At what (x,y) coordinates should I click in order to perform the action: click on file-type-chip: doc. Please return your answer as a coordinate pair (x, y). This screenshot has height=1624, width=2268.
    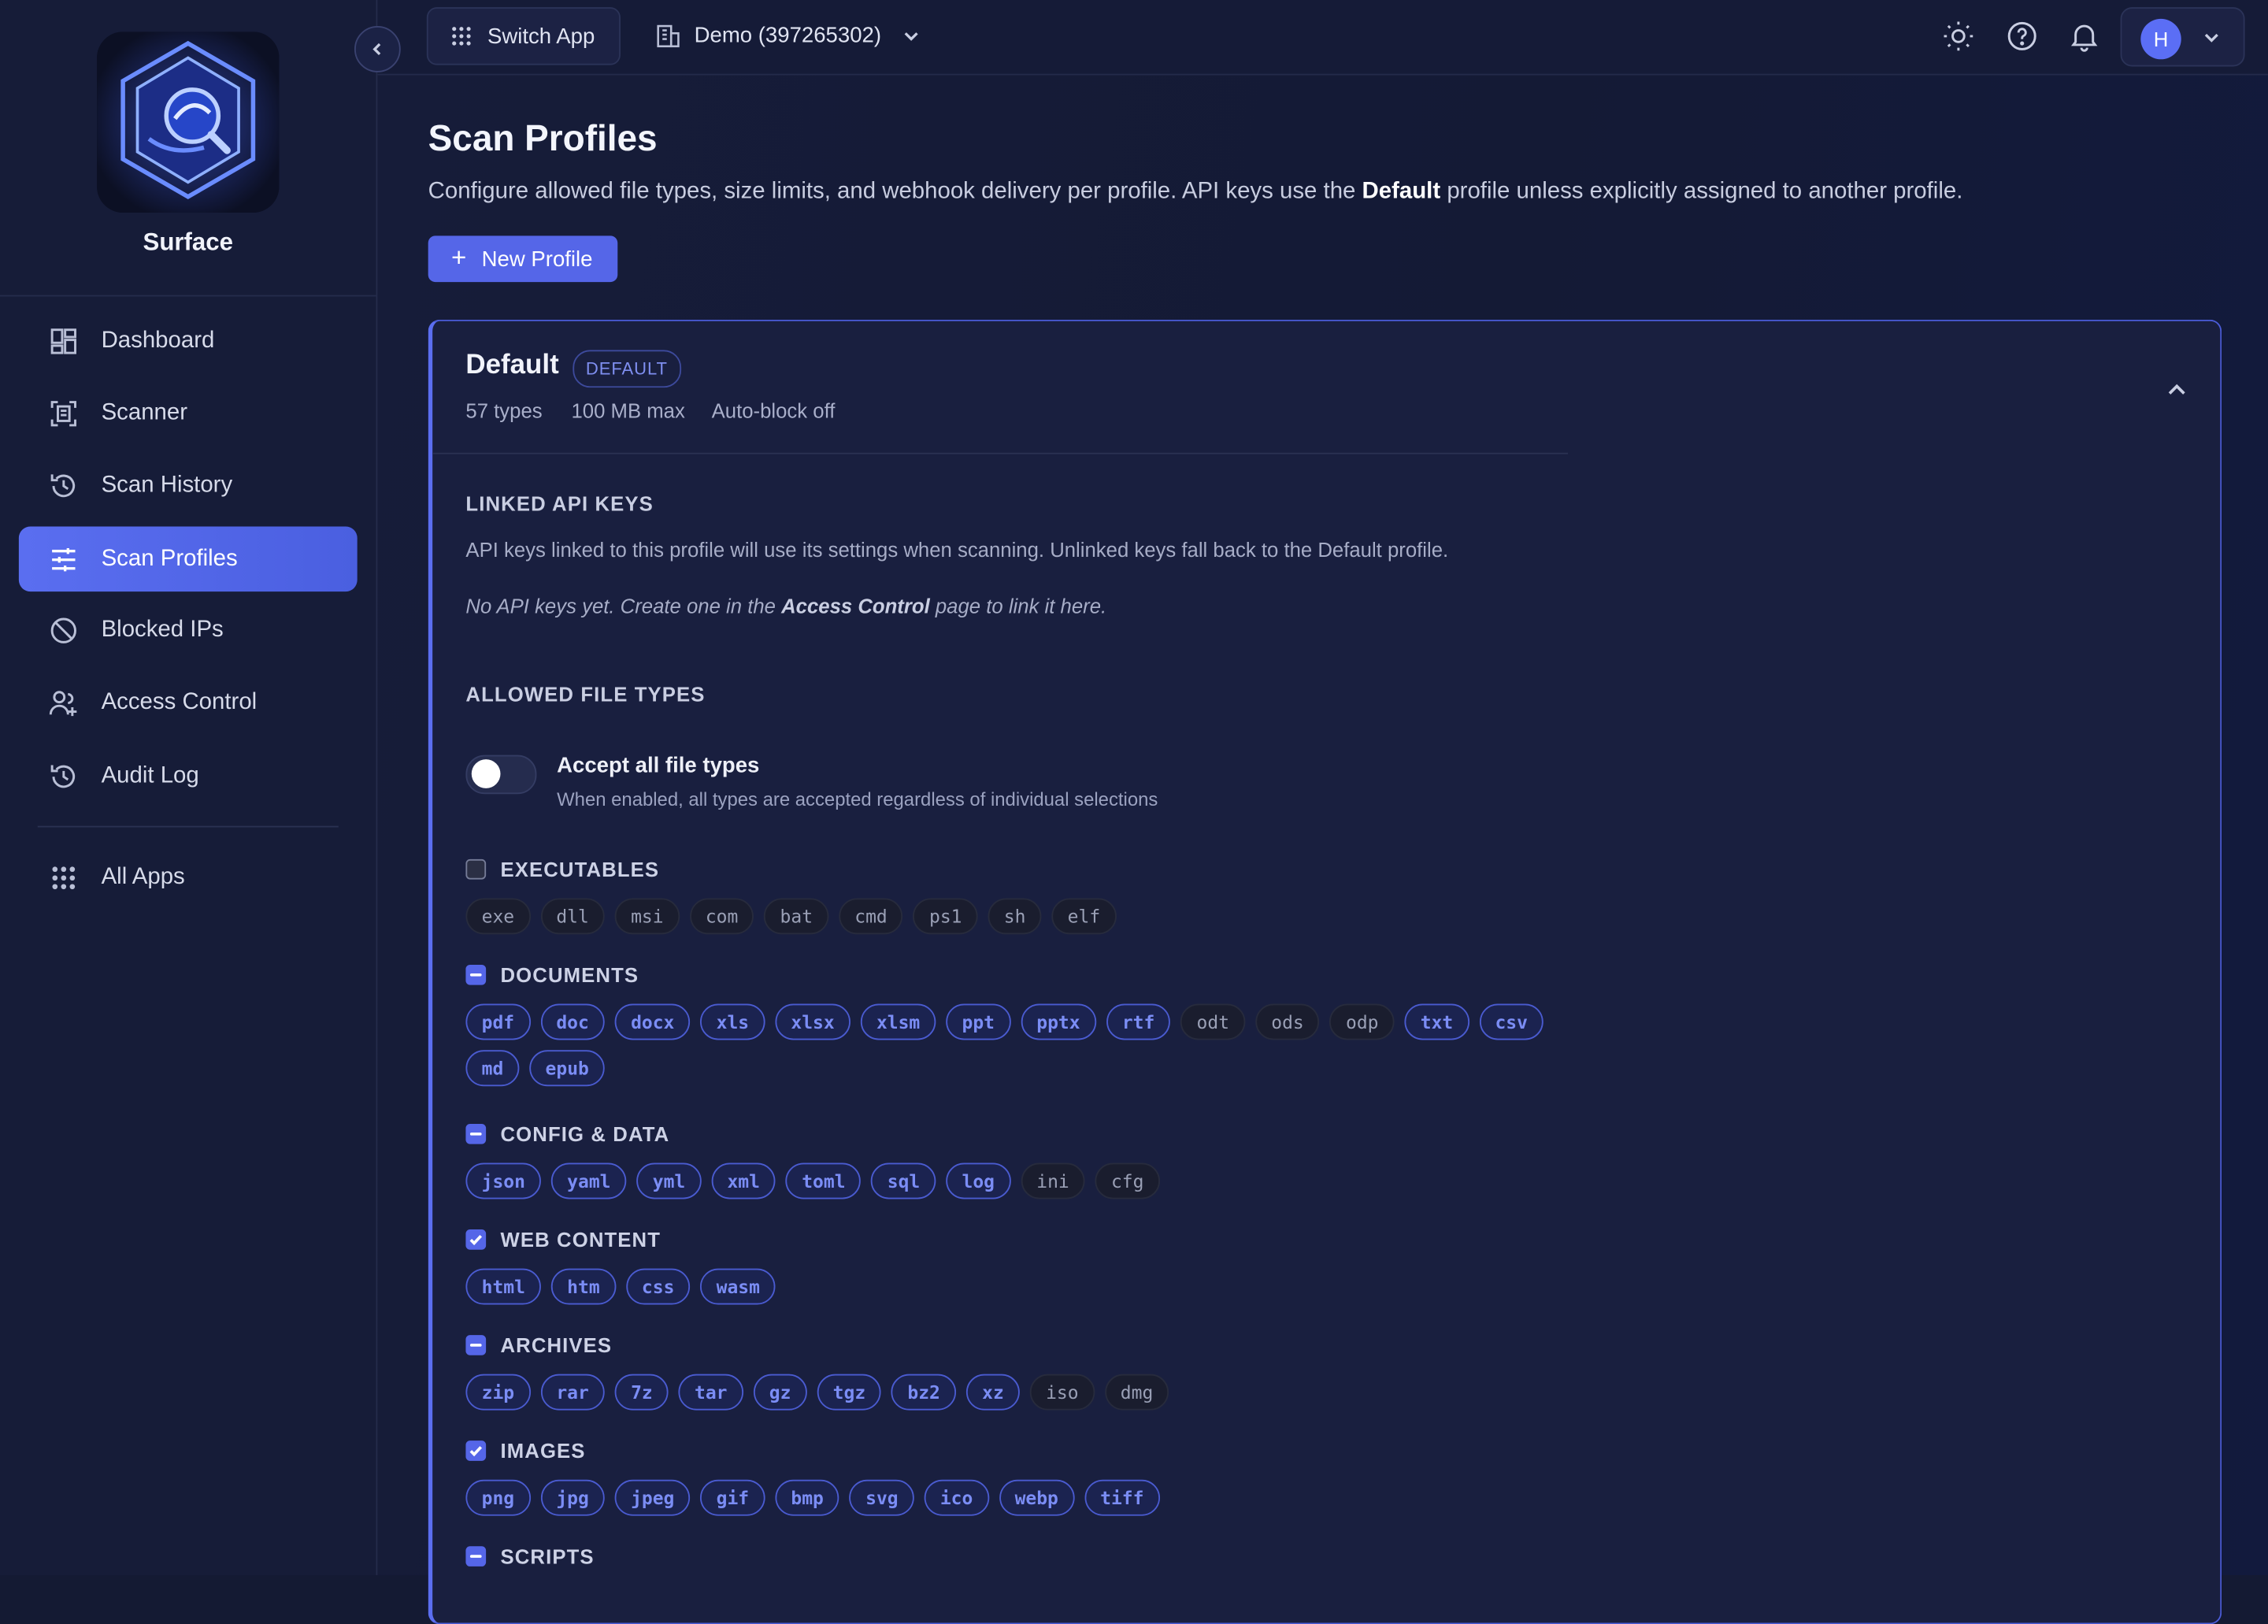
    Looking at the image, I should click on (573, 1021).